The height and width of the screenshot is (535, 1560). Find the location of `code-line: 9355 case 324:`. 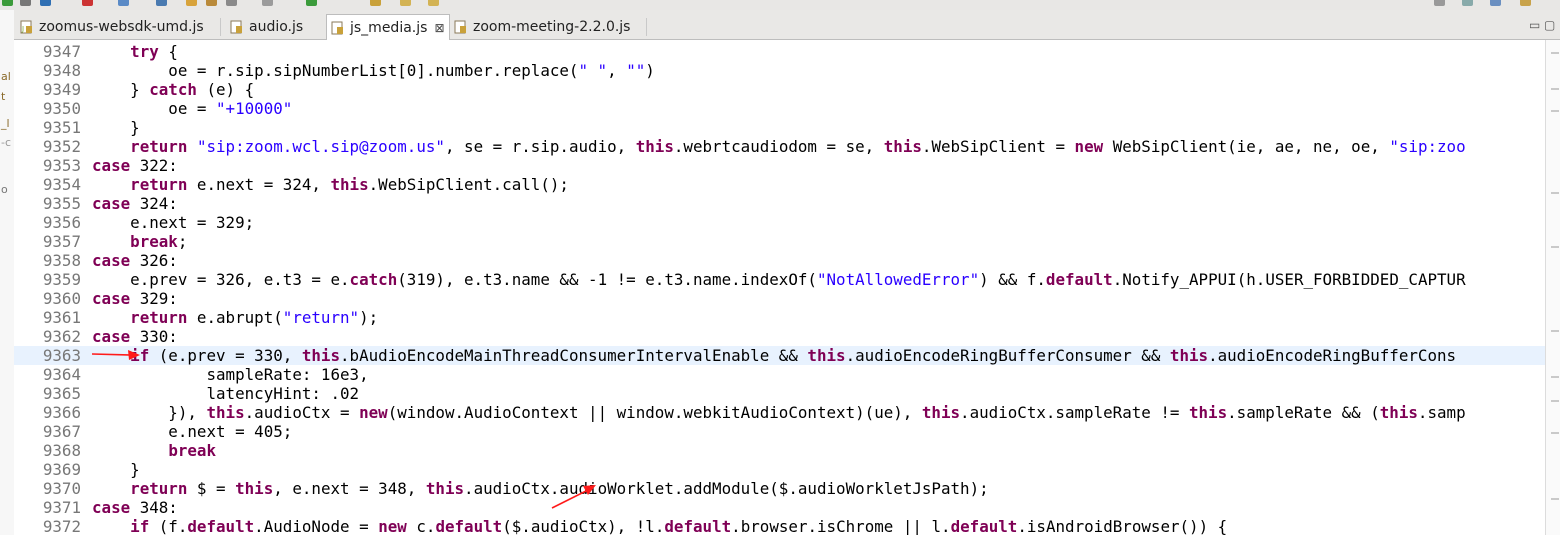

code-line: 9355 case 324: is located at coordinates (779, 203).